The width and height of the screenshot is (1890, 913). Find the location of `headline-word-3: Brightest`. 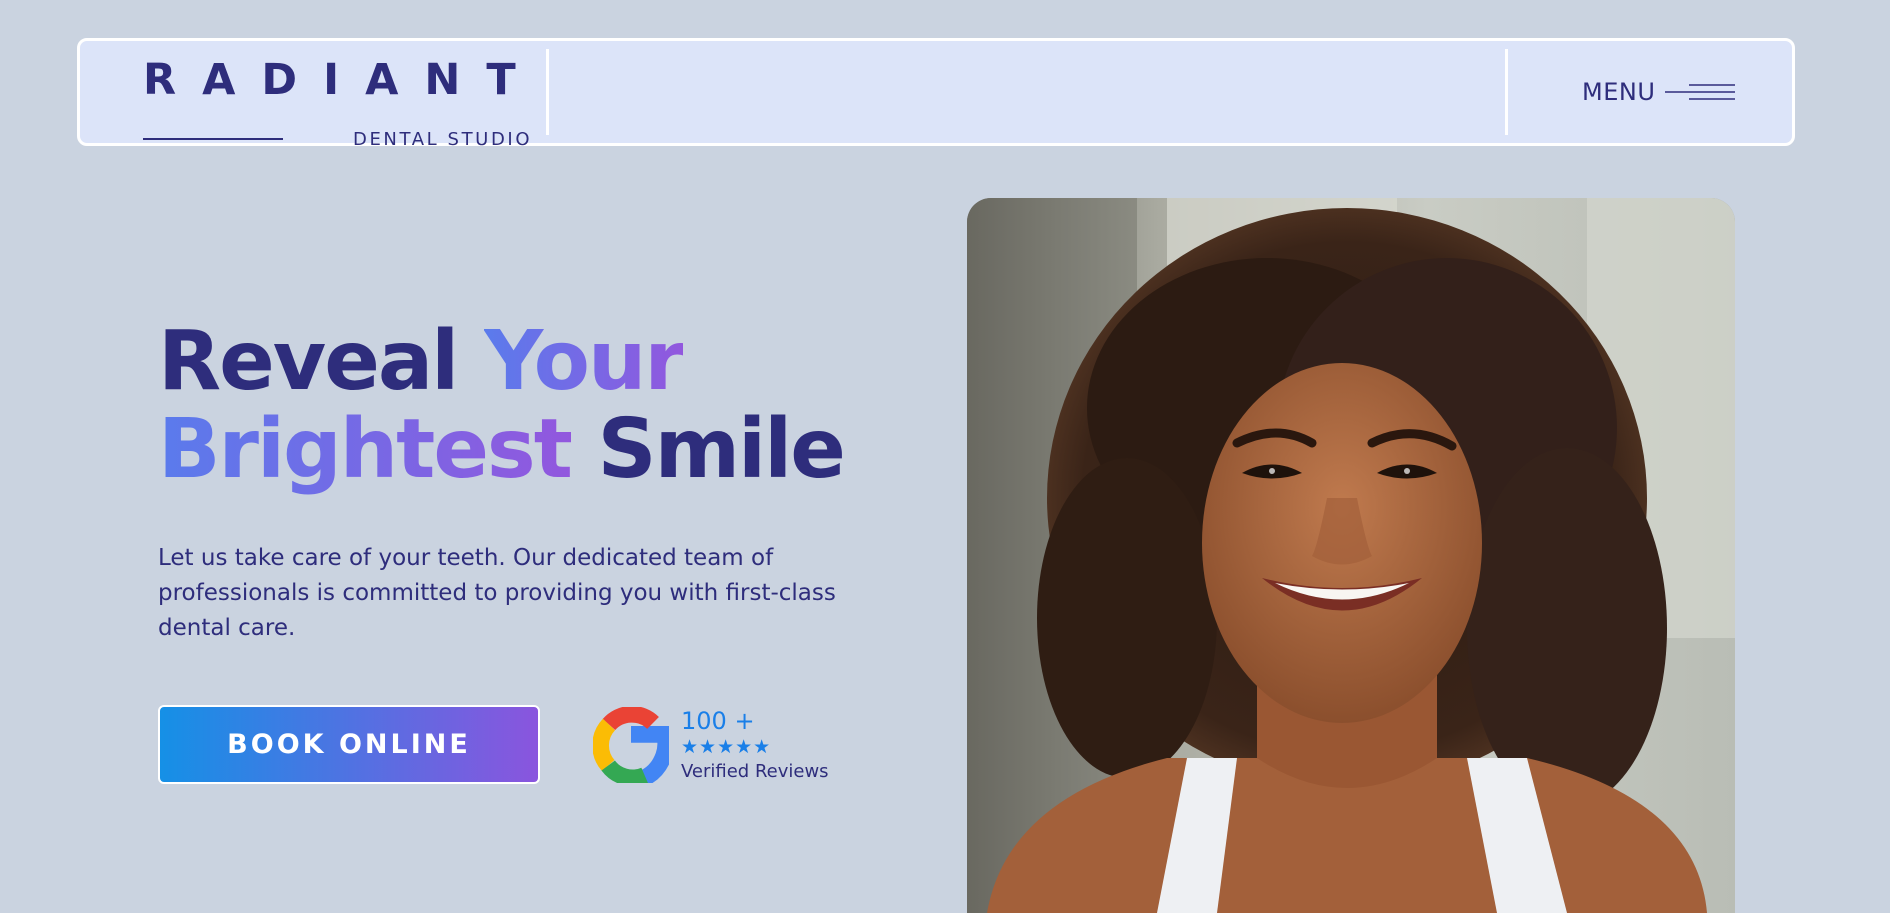

headline-word-3: Brightest is located at coordinates (365, 449).